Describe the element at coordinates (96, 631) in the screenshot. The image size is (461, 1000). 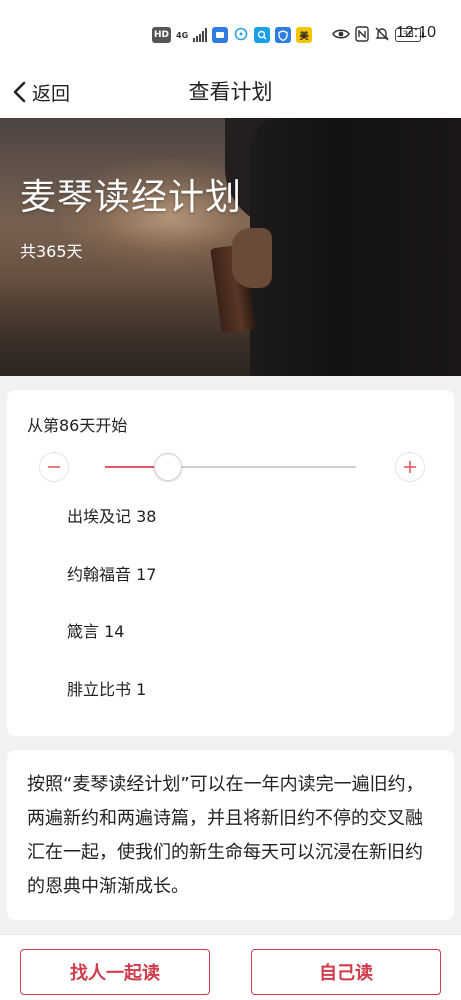
I see `reading-item: 箴言 14` at that location.